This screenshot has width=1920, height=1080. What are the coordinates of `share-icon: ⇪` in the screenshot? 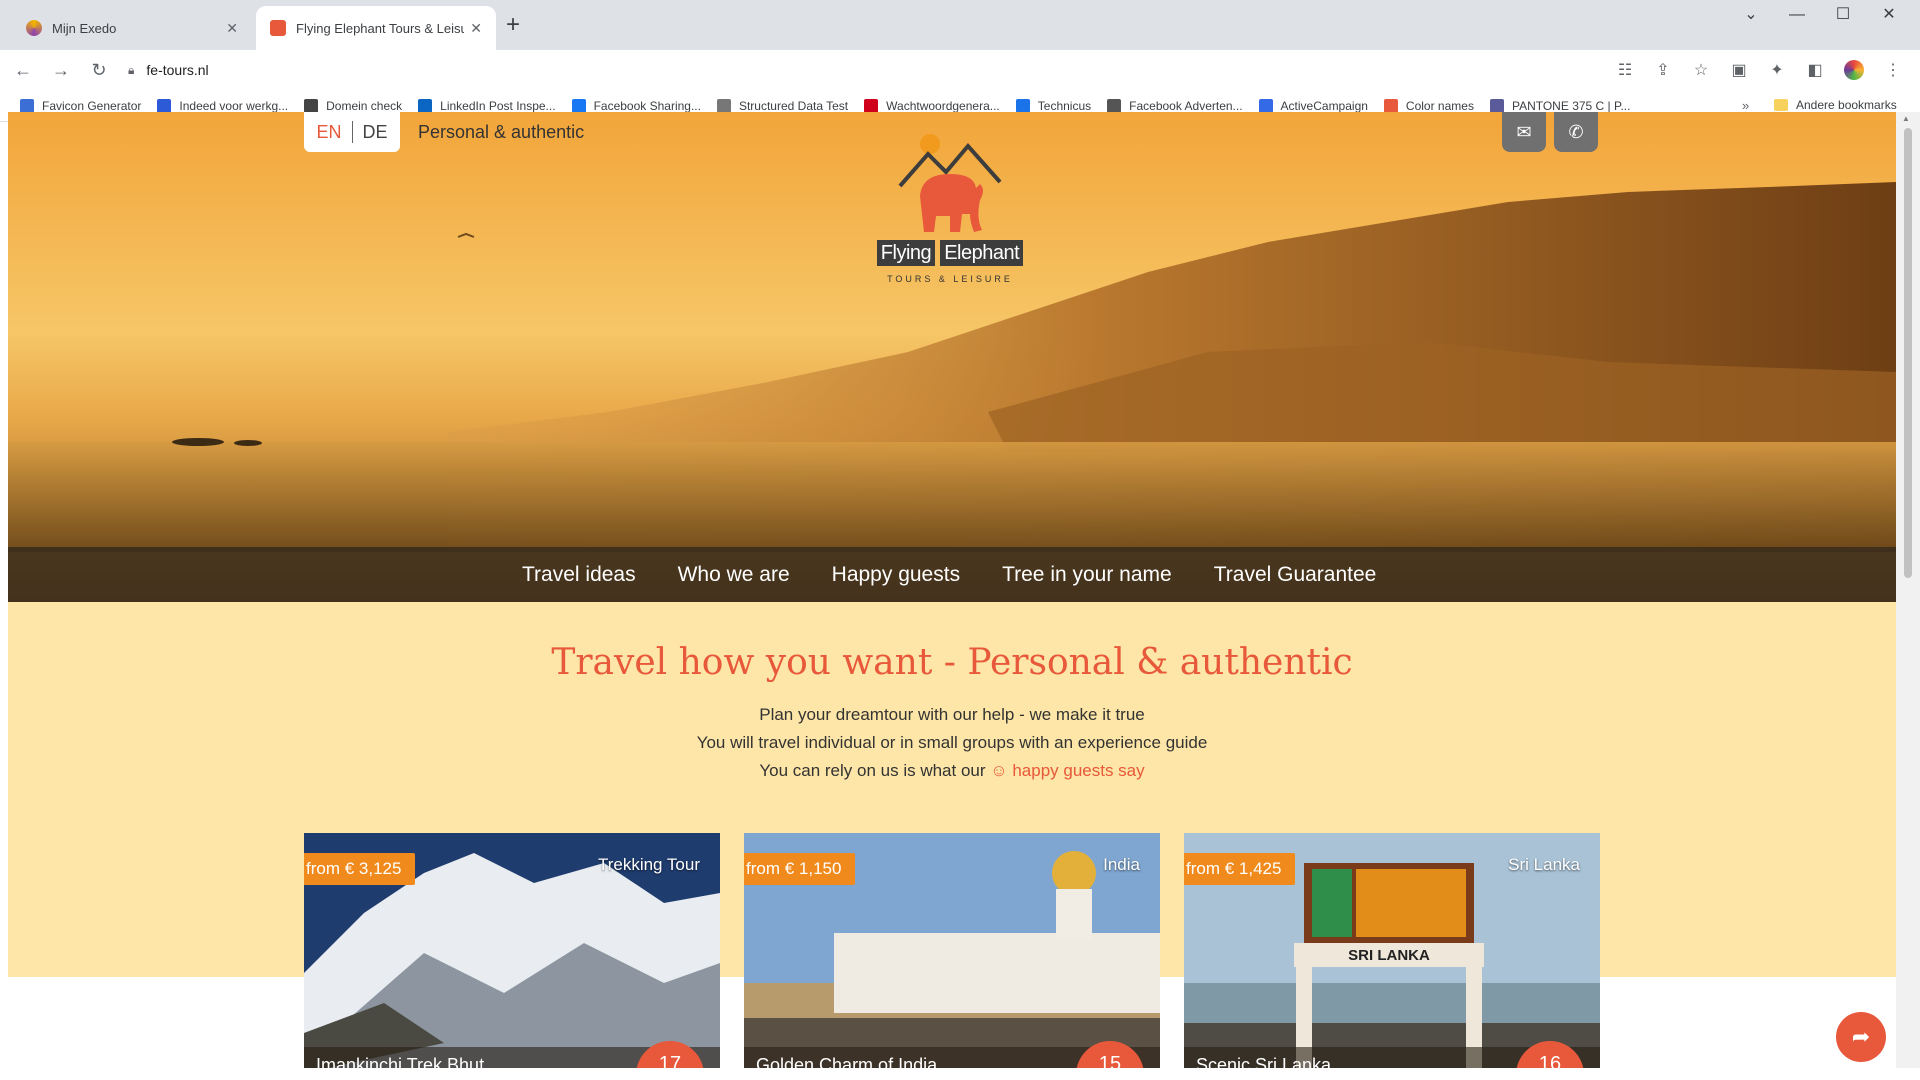 It's located at (1663, 70).